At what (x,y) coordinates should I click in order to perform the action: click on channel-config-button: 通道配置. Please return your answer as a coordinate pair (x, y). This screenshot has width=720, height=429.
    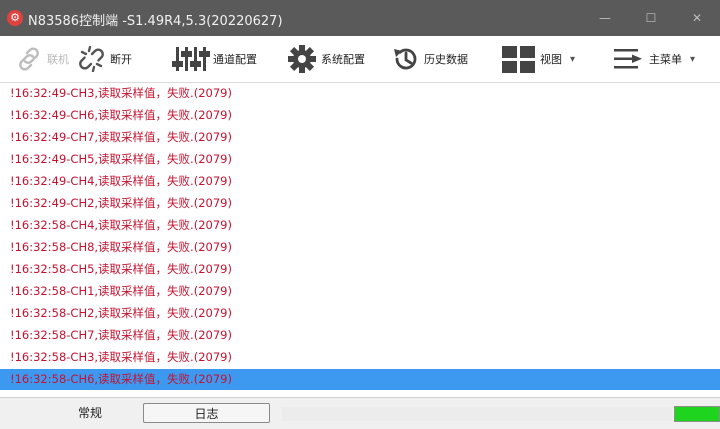
    Looking at the image, I should click on (213, 59).